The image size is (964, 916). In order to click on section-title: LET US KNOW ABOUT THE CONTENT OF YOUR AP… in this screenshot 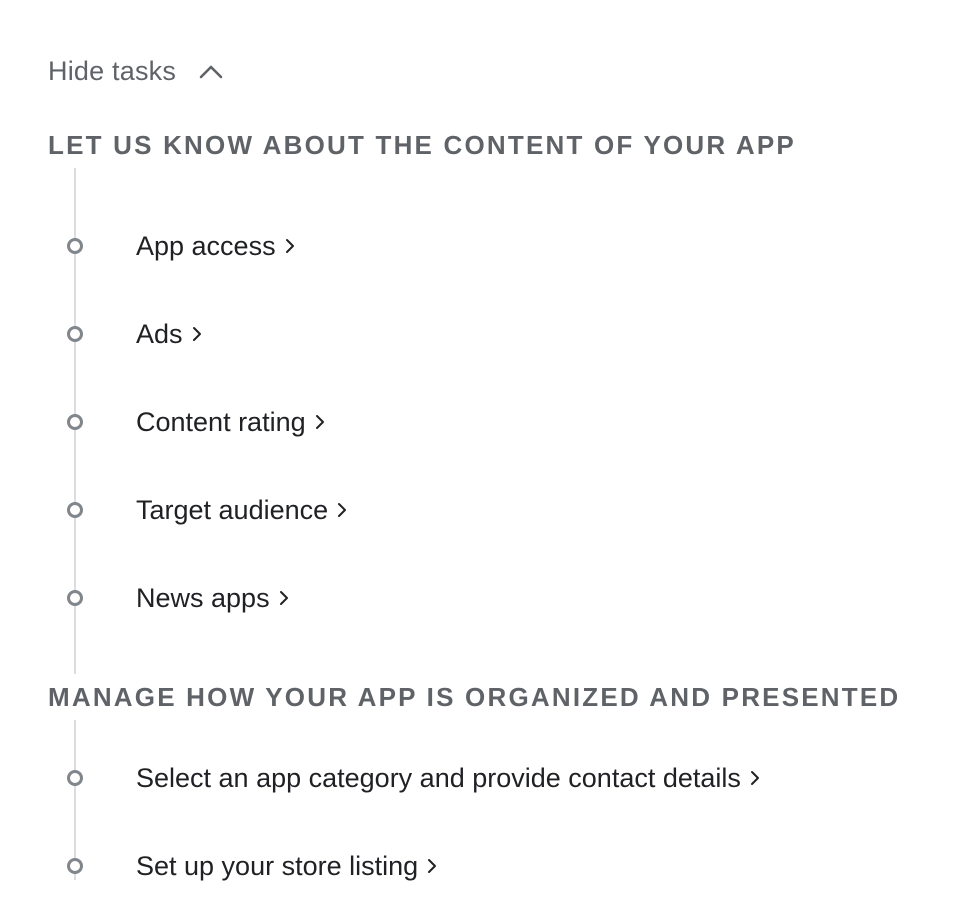, I will do `click(422, 145)`.